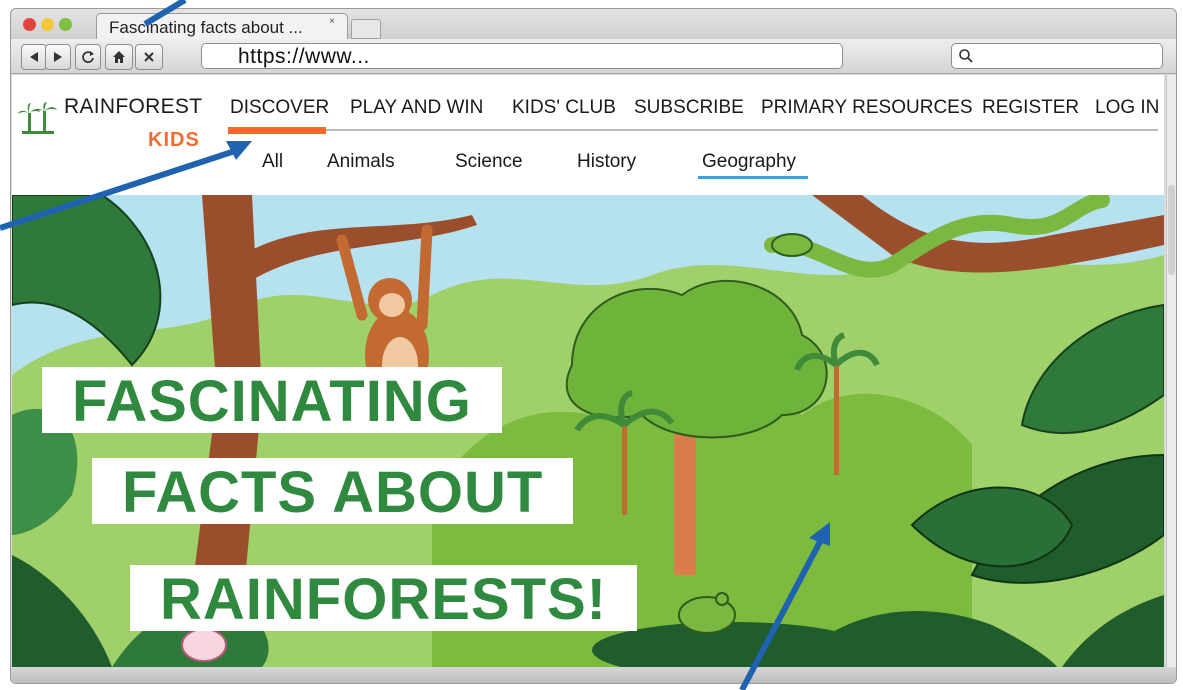 The width and height of the screenshot is (1183, 690). What do you see at coordinates (165, 13) in the screenshot?
I see `arrow-to-tab-title` at bounding box center [165, 13].